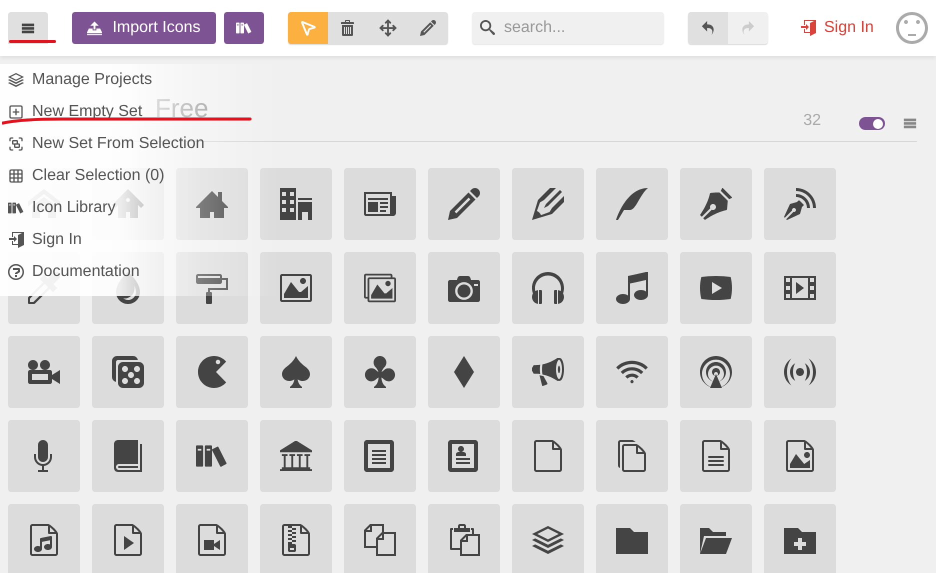 This screenshot has width=936, height=573. What do you see at coordinates (812, 121) in the screenshot?
I see `icon-count: 32` at bounding box center [812, 121].